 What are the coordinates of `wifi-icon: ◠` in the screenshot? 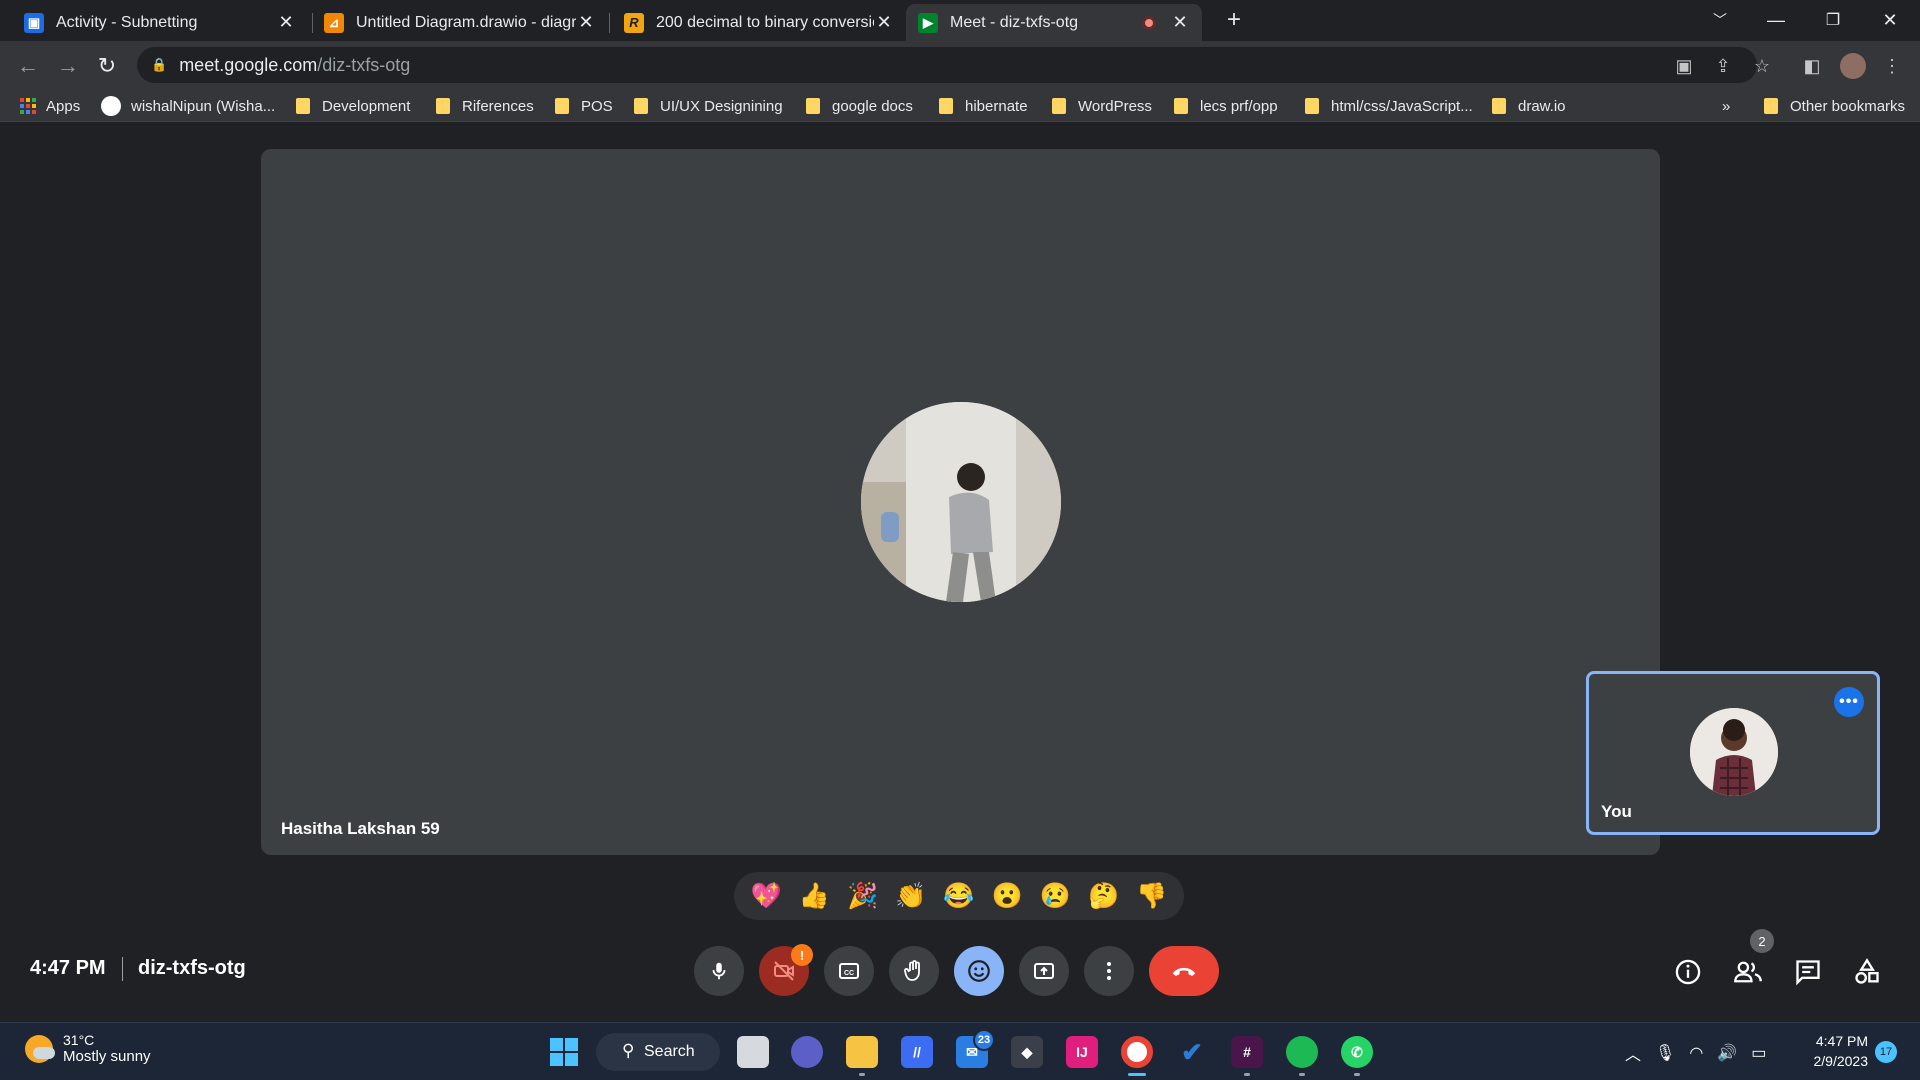 It's located at (1696, 1053).